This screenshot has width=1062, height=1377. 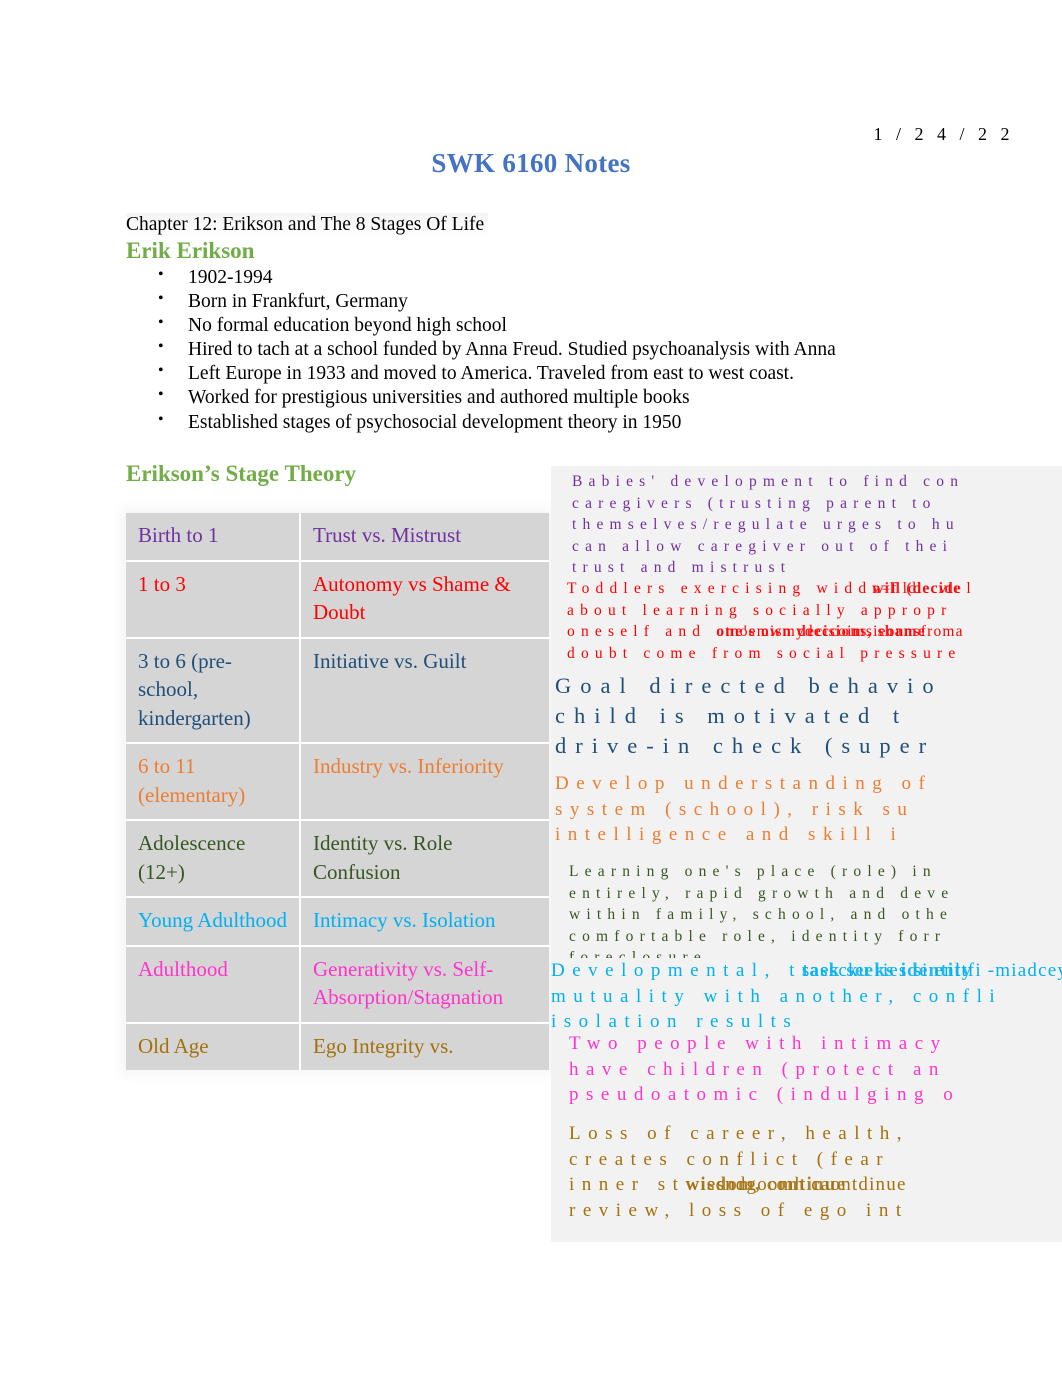 What do you see at coordinates (758, 1043) in the screenshot?
I see `description-line: Two people with intimacy` at bounding box center [758, 1043].